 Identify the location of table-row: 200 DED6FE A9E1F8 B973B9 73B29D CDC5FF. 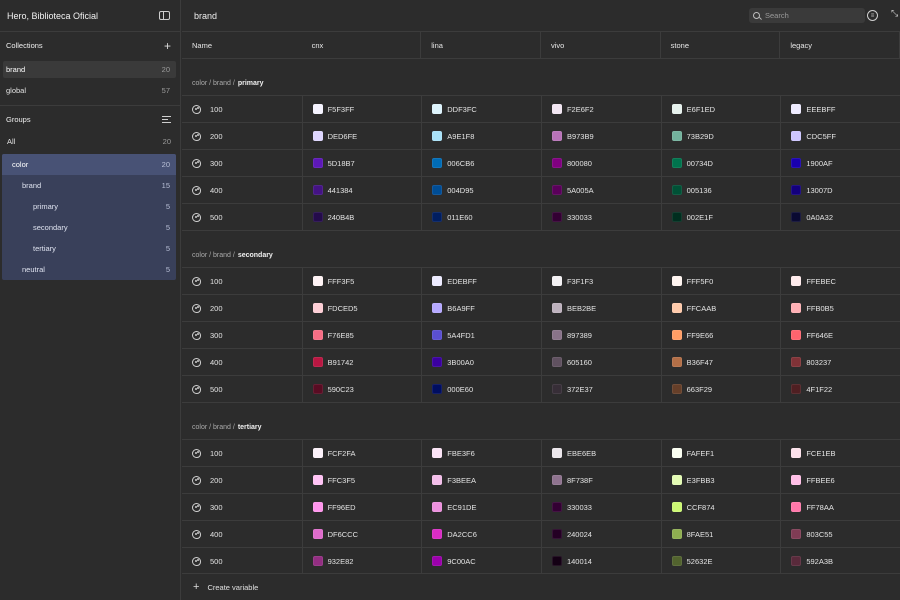
(541, 136).